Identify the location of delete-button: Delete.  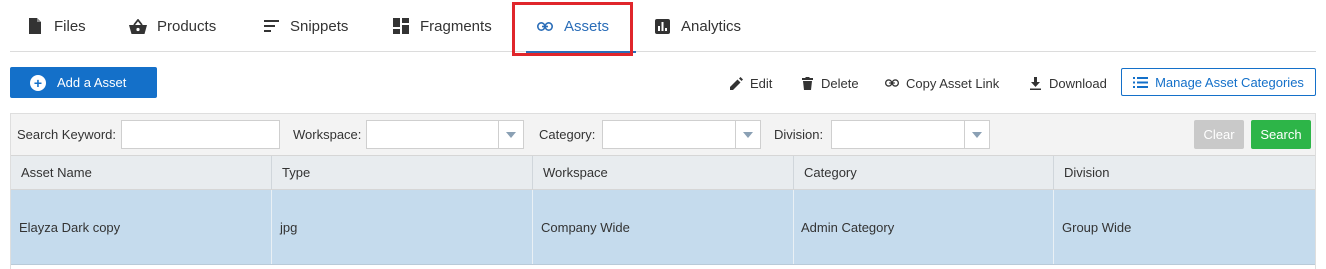
(829, 83).